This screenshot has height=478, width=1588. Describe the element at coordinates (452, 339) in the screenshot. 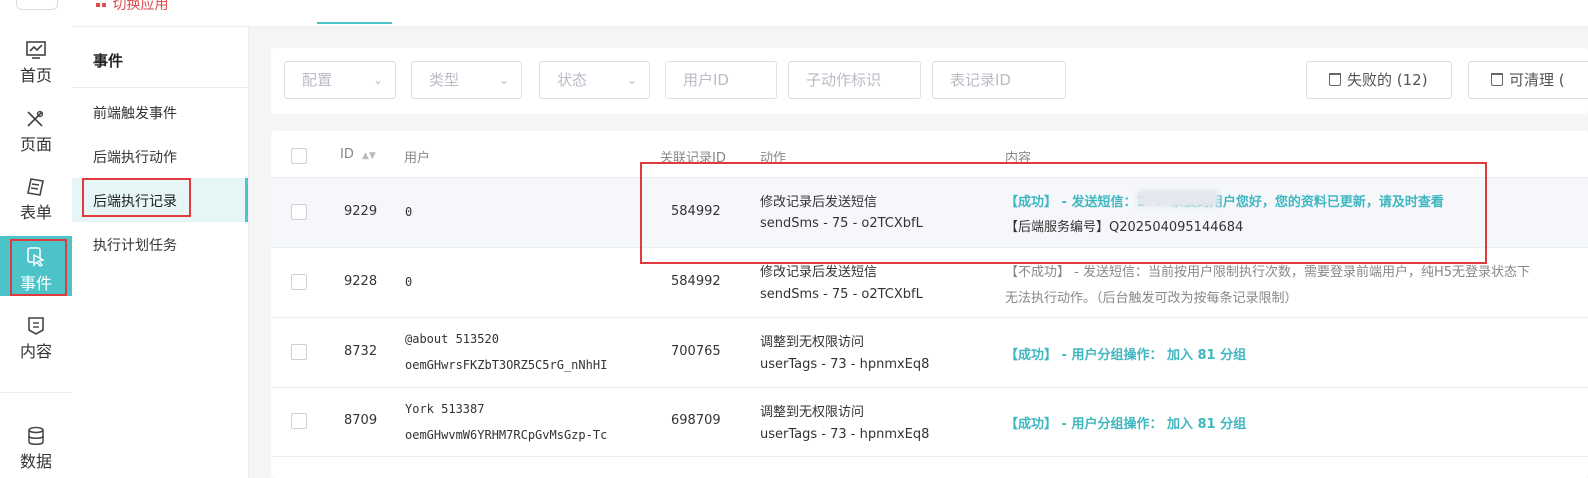

I see `row-user-name: @about 513520` at that location.